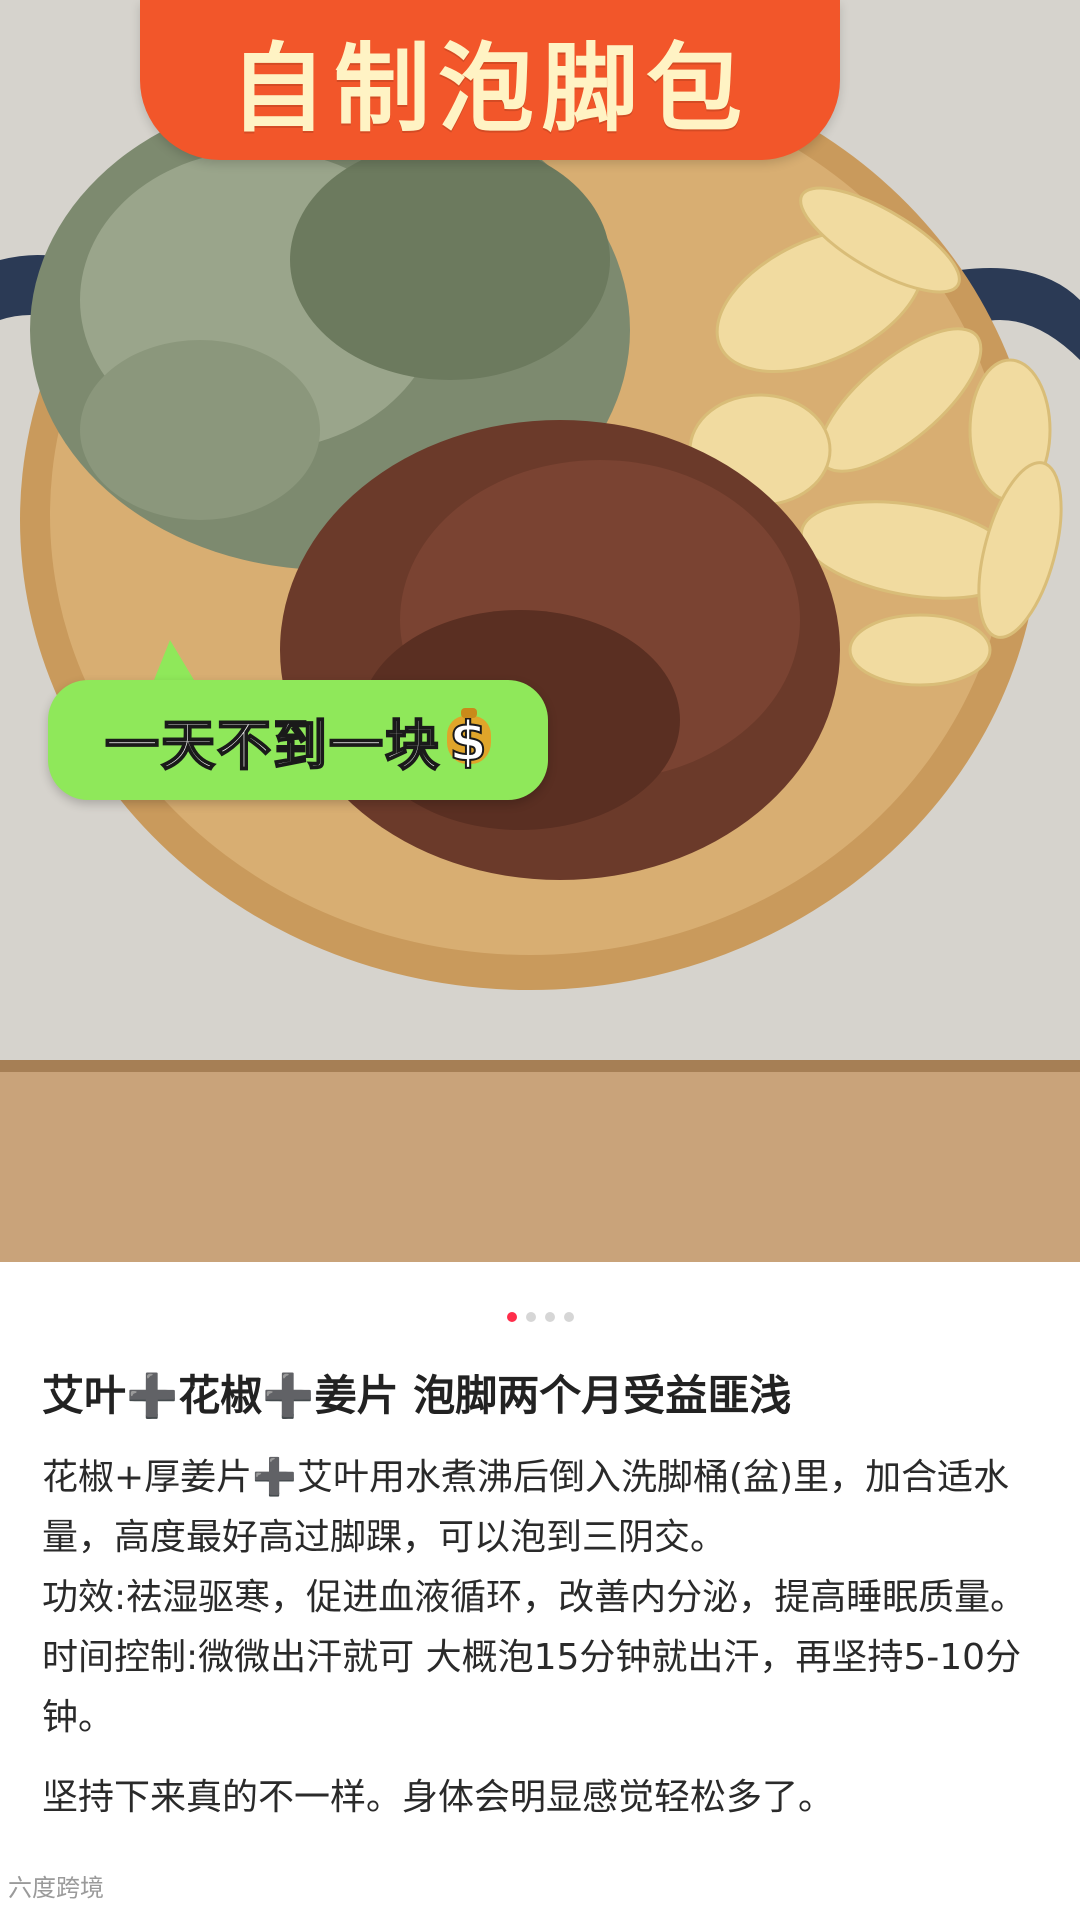 The width and height of the screenshot is (1080, 1907). I want to click on post-paragraph: 坚持下来真的不一样。身体会明显感觉轻松多了。, so click(438, 1797).